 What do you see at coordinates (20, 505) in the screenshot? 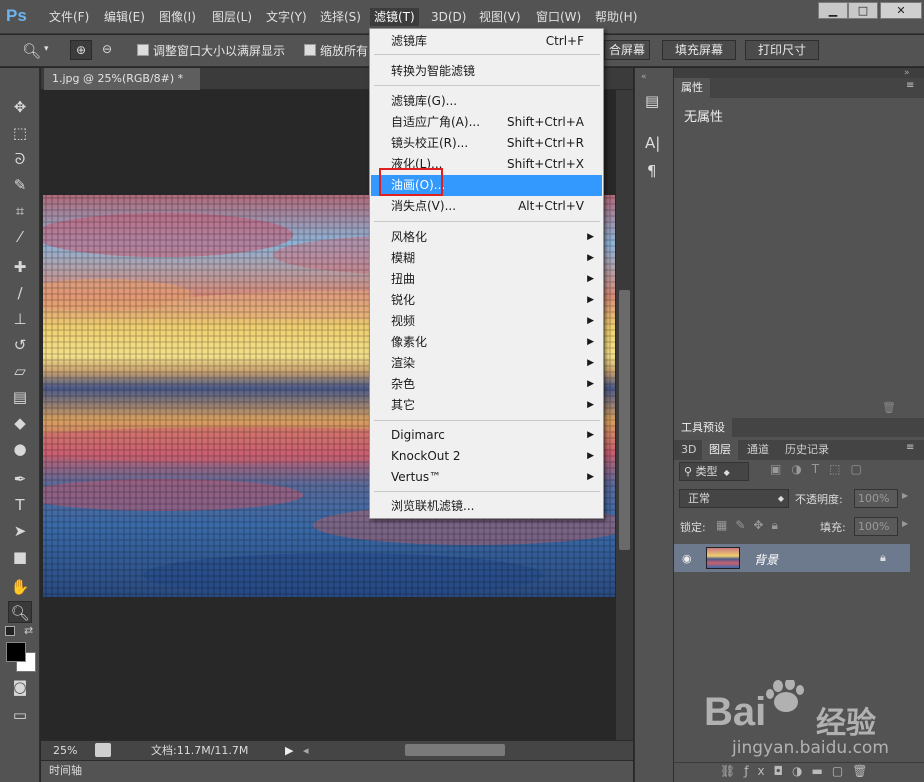
I see `type-tool-icon: T` at bounding box center [20, 505].